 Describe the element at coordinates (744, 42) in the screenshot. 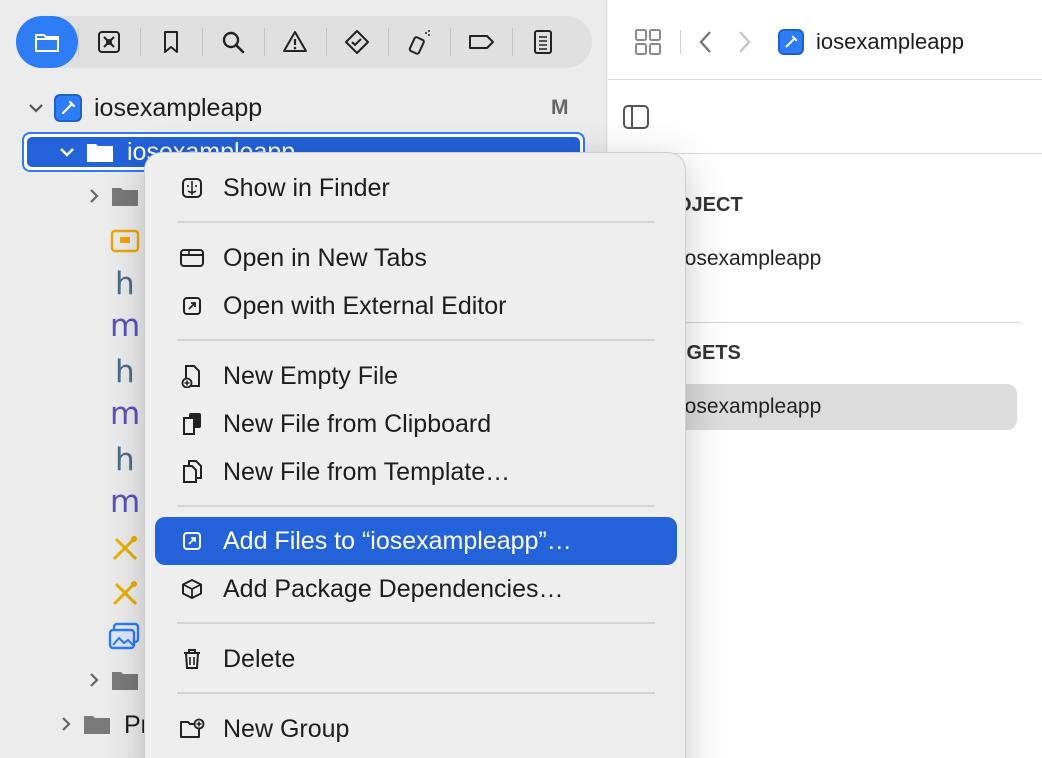

I see `forward-chevron-icon` at that location.